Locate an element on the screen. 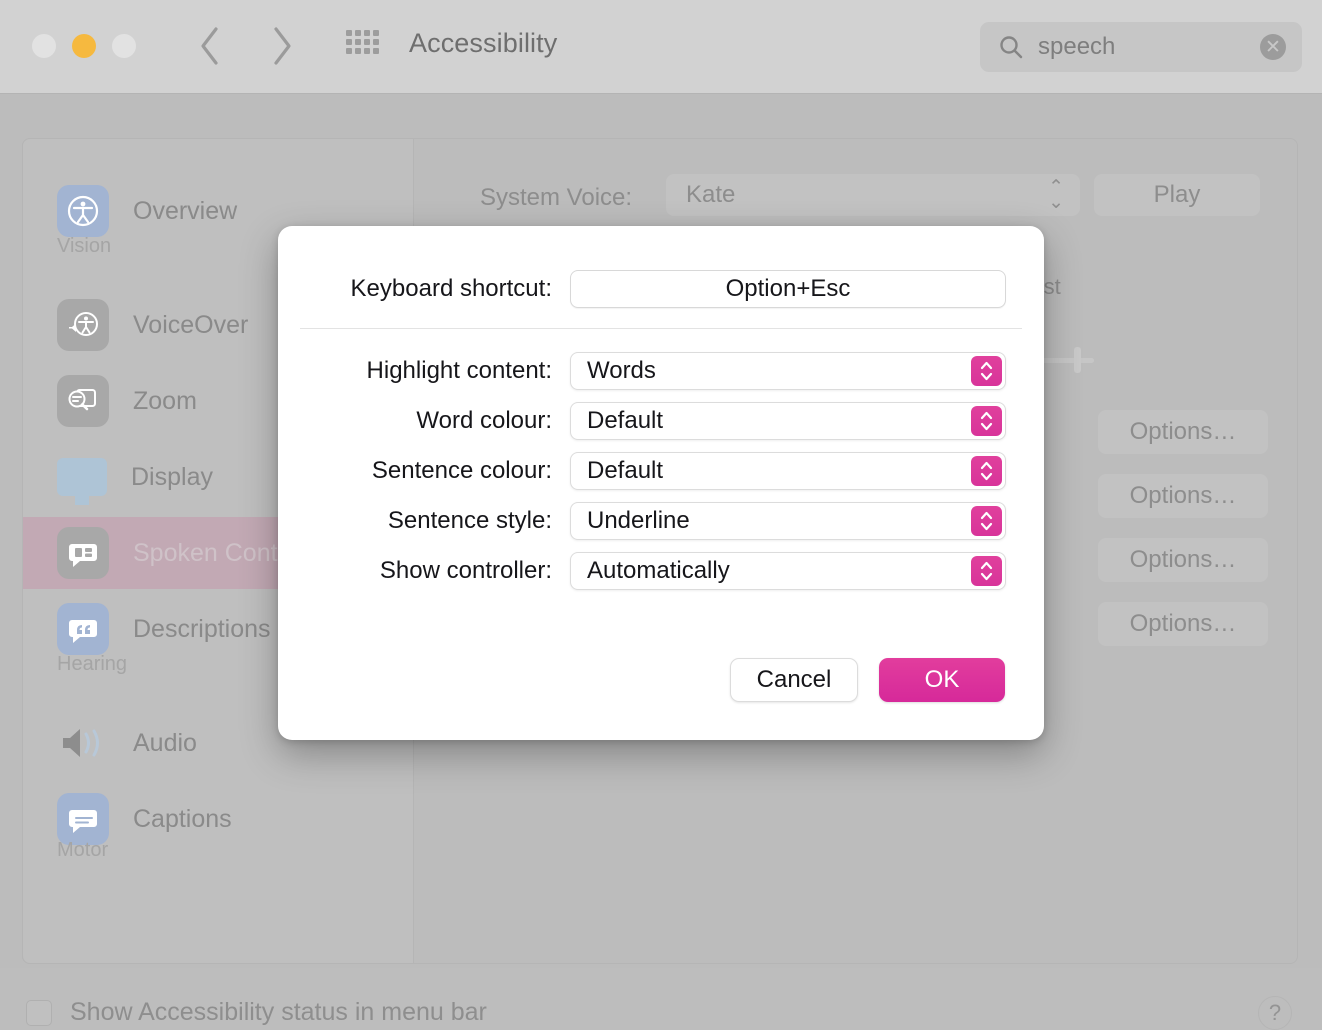 The width and height of the screenshot is (1322, 1030). window-titlebar: Accessibility speech ✕ is located at coordinates (661, 47).